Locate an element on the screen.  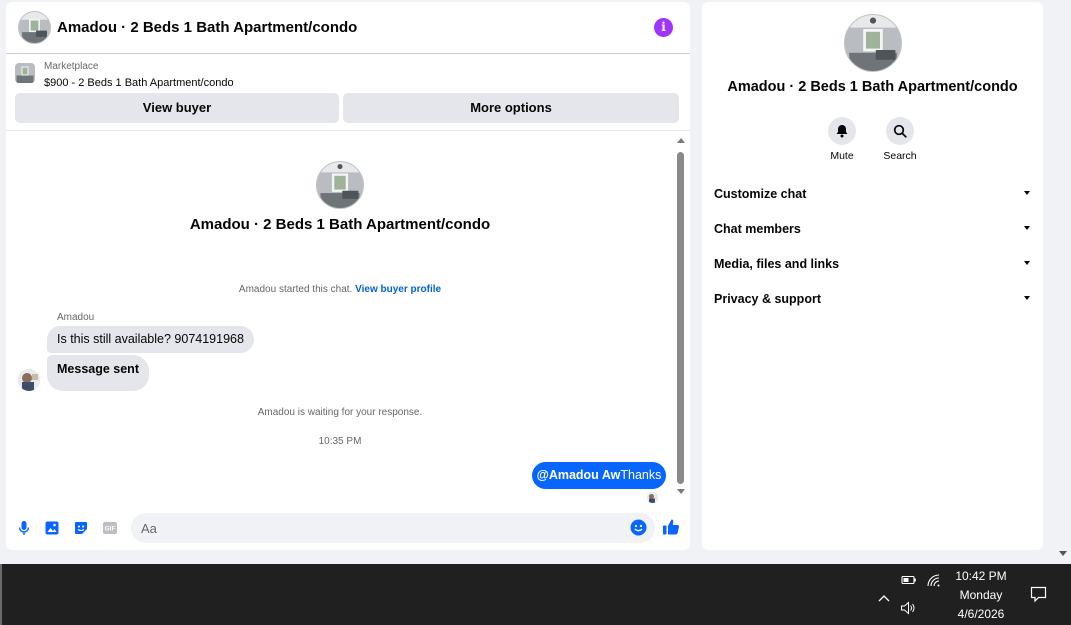
microphone-icon is located at coordinates (24, 528).